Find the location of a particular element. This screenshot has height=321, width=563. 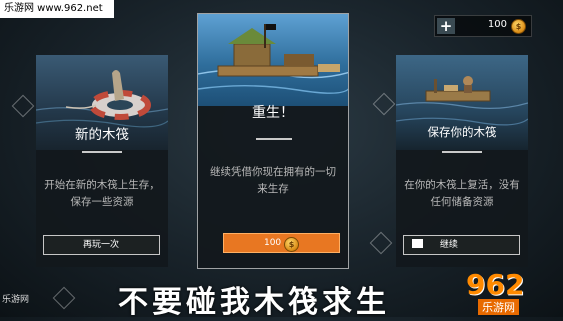

card-title: 保存你的木筏 is located at coordinates (462, 132).